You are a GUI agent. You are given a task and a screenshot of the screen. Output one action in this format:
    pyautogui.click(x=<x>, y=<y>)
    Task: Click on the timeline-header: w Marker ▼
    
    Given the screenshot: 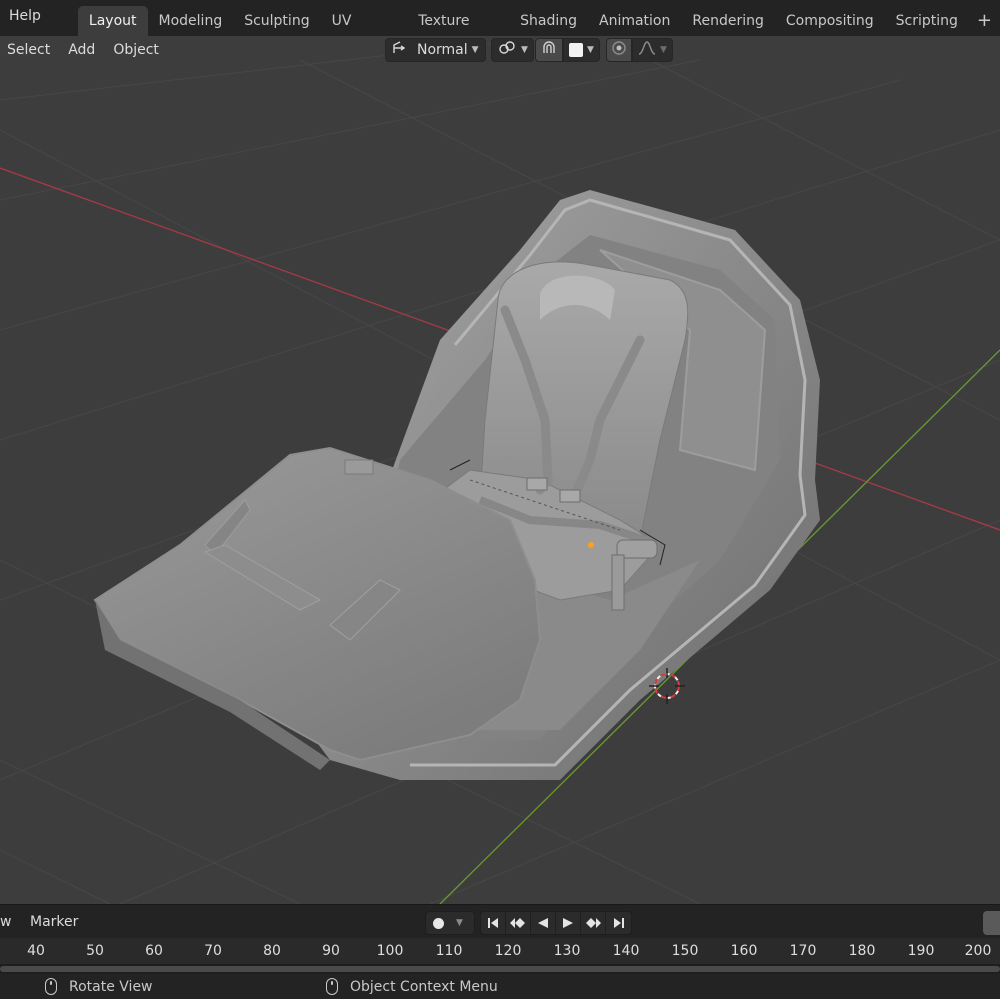 What is the action you would take?
    pyautogui.click(x=500, y=921)
    